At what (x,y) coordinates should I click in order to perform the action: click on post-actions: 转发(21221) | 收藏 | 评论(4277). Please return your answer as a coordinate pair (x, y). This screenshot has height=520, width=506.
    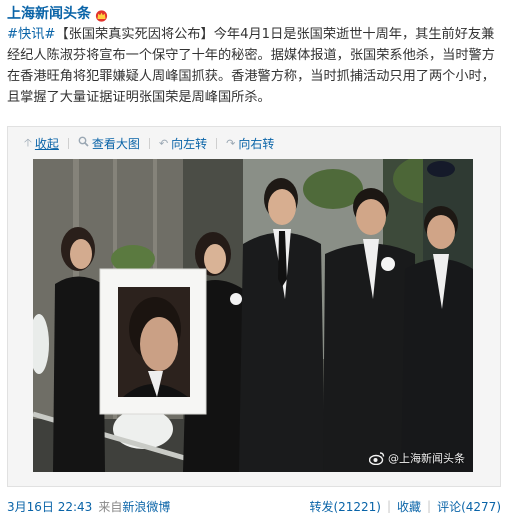
    Looking at the image, I should click on (405, 506).